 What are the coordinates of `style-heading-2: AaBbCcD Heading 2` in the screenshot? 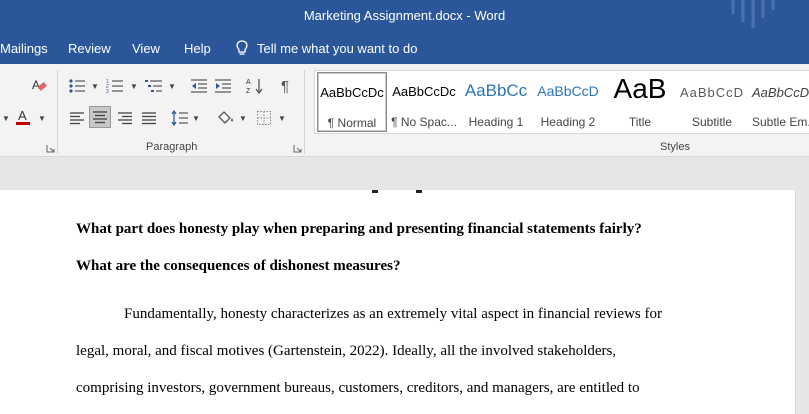 It's located at (568, 102).